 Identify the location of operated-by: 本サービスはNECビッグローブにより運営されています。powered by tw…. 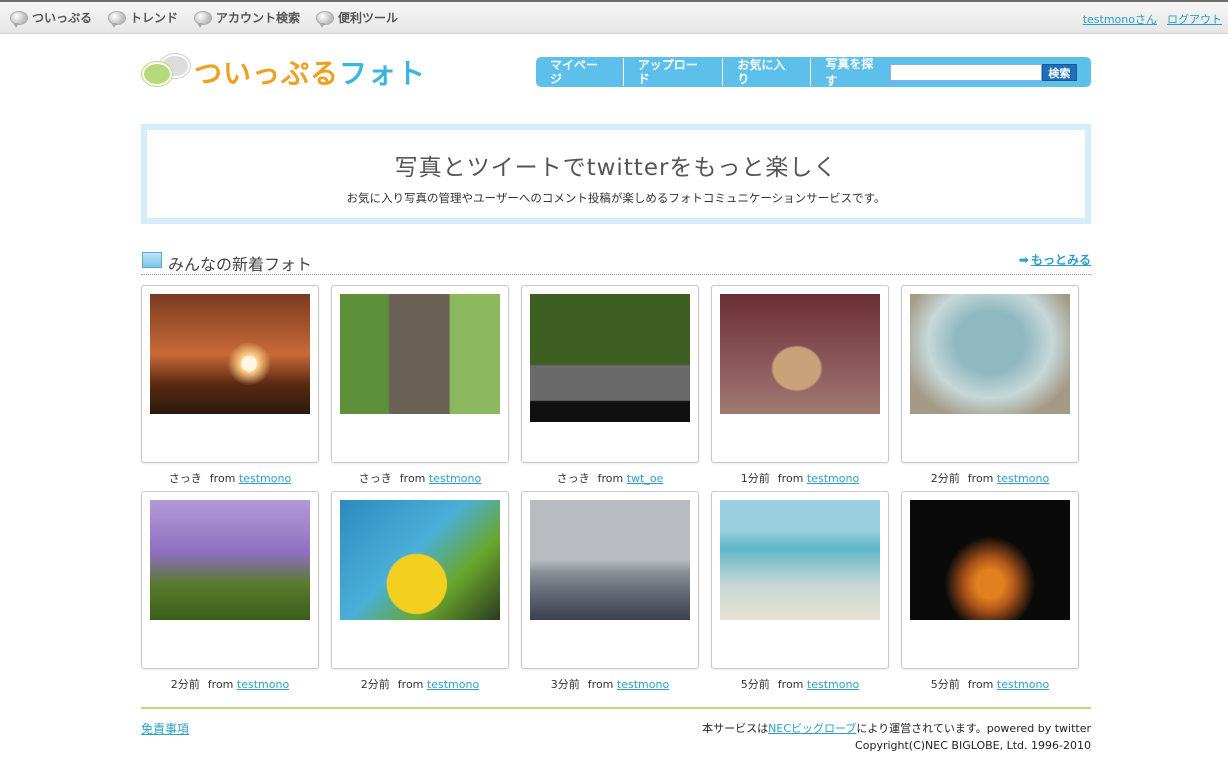
(896, 728).